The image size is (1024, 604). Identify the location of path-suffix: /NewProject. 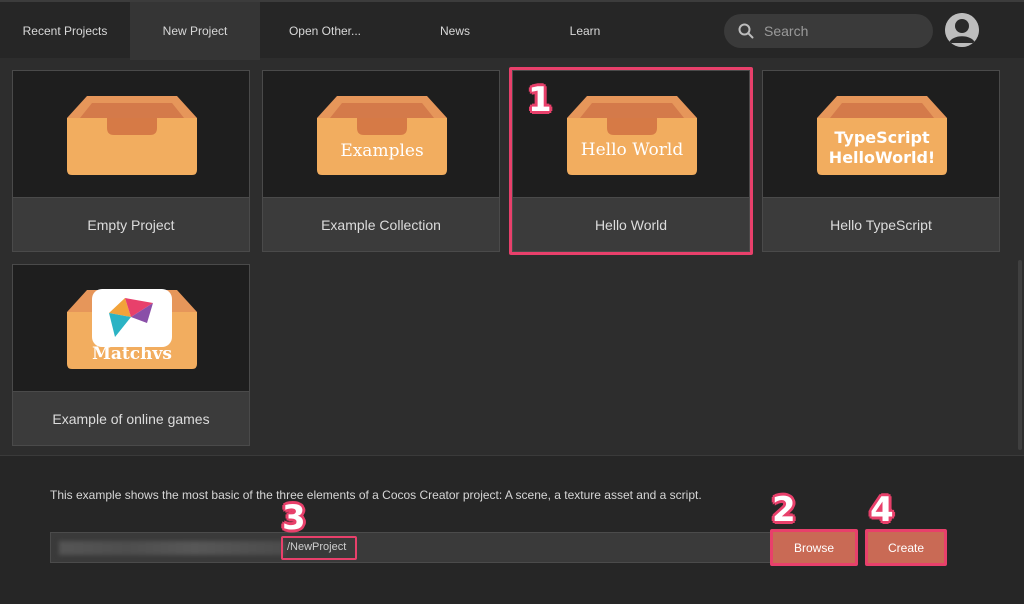
(317, 547).